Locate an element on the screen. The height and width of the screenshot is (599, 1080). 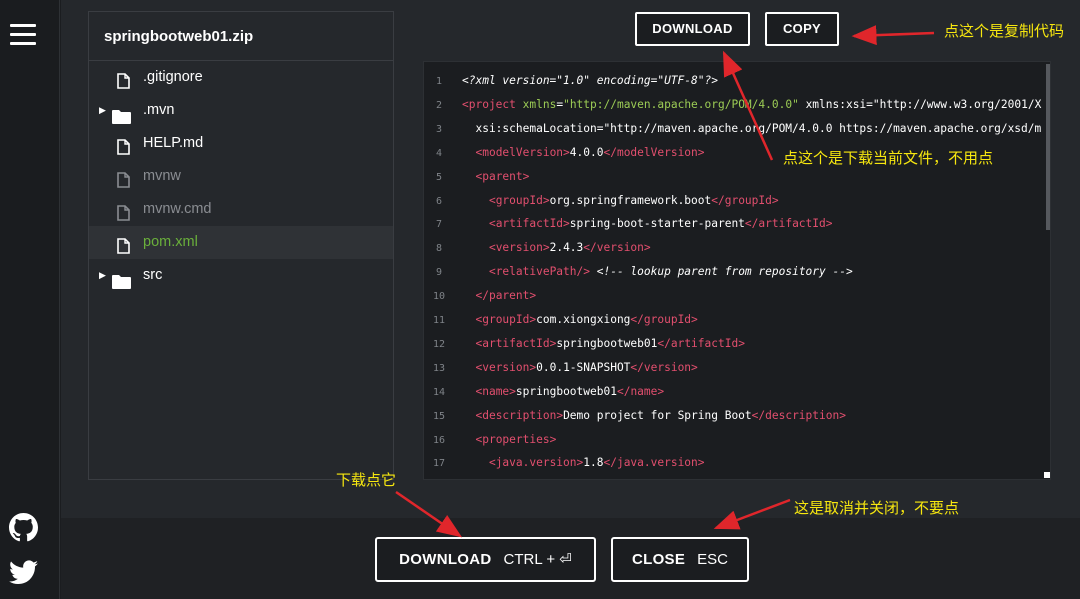
line-number: 10 is located at coordinates (439, 297).